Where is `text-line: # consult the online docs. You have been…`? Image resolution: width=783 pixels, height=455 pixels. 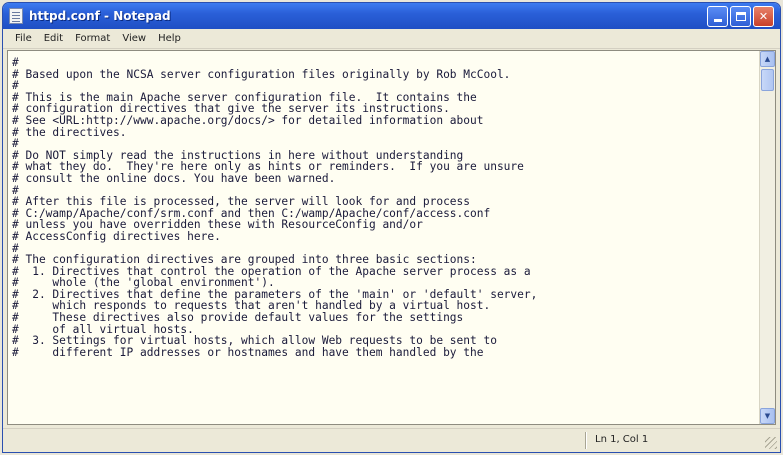
text-line: # consult the online docs. You have been… is located at coordinates (174, 178).